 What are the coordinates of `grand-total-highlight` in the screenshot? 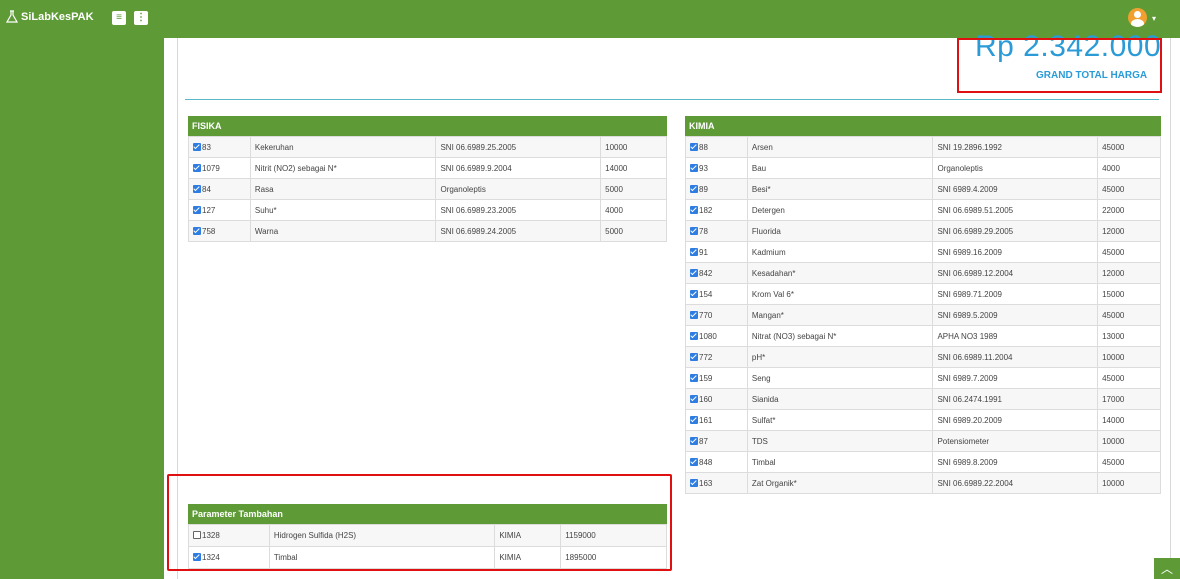 It's located at (1059, 65).